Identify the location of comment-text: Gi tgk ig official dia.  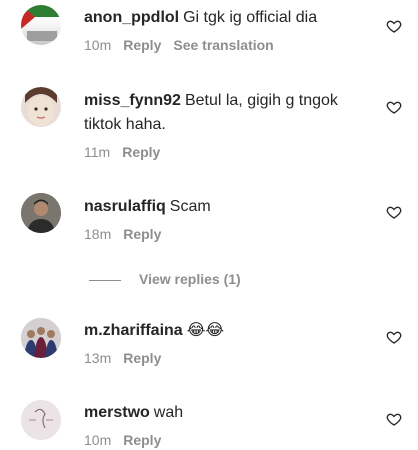
(250, 17).